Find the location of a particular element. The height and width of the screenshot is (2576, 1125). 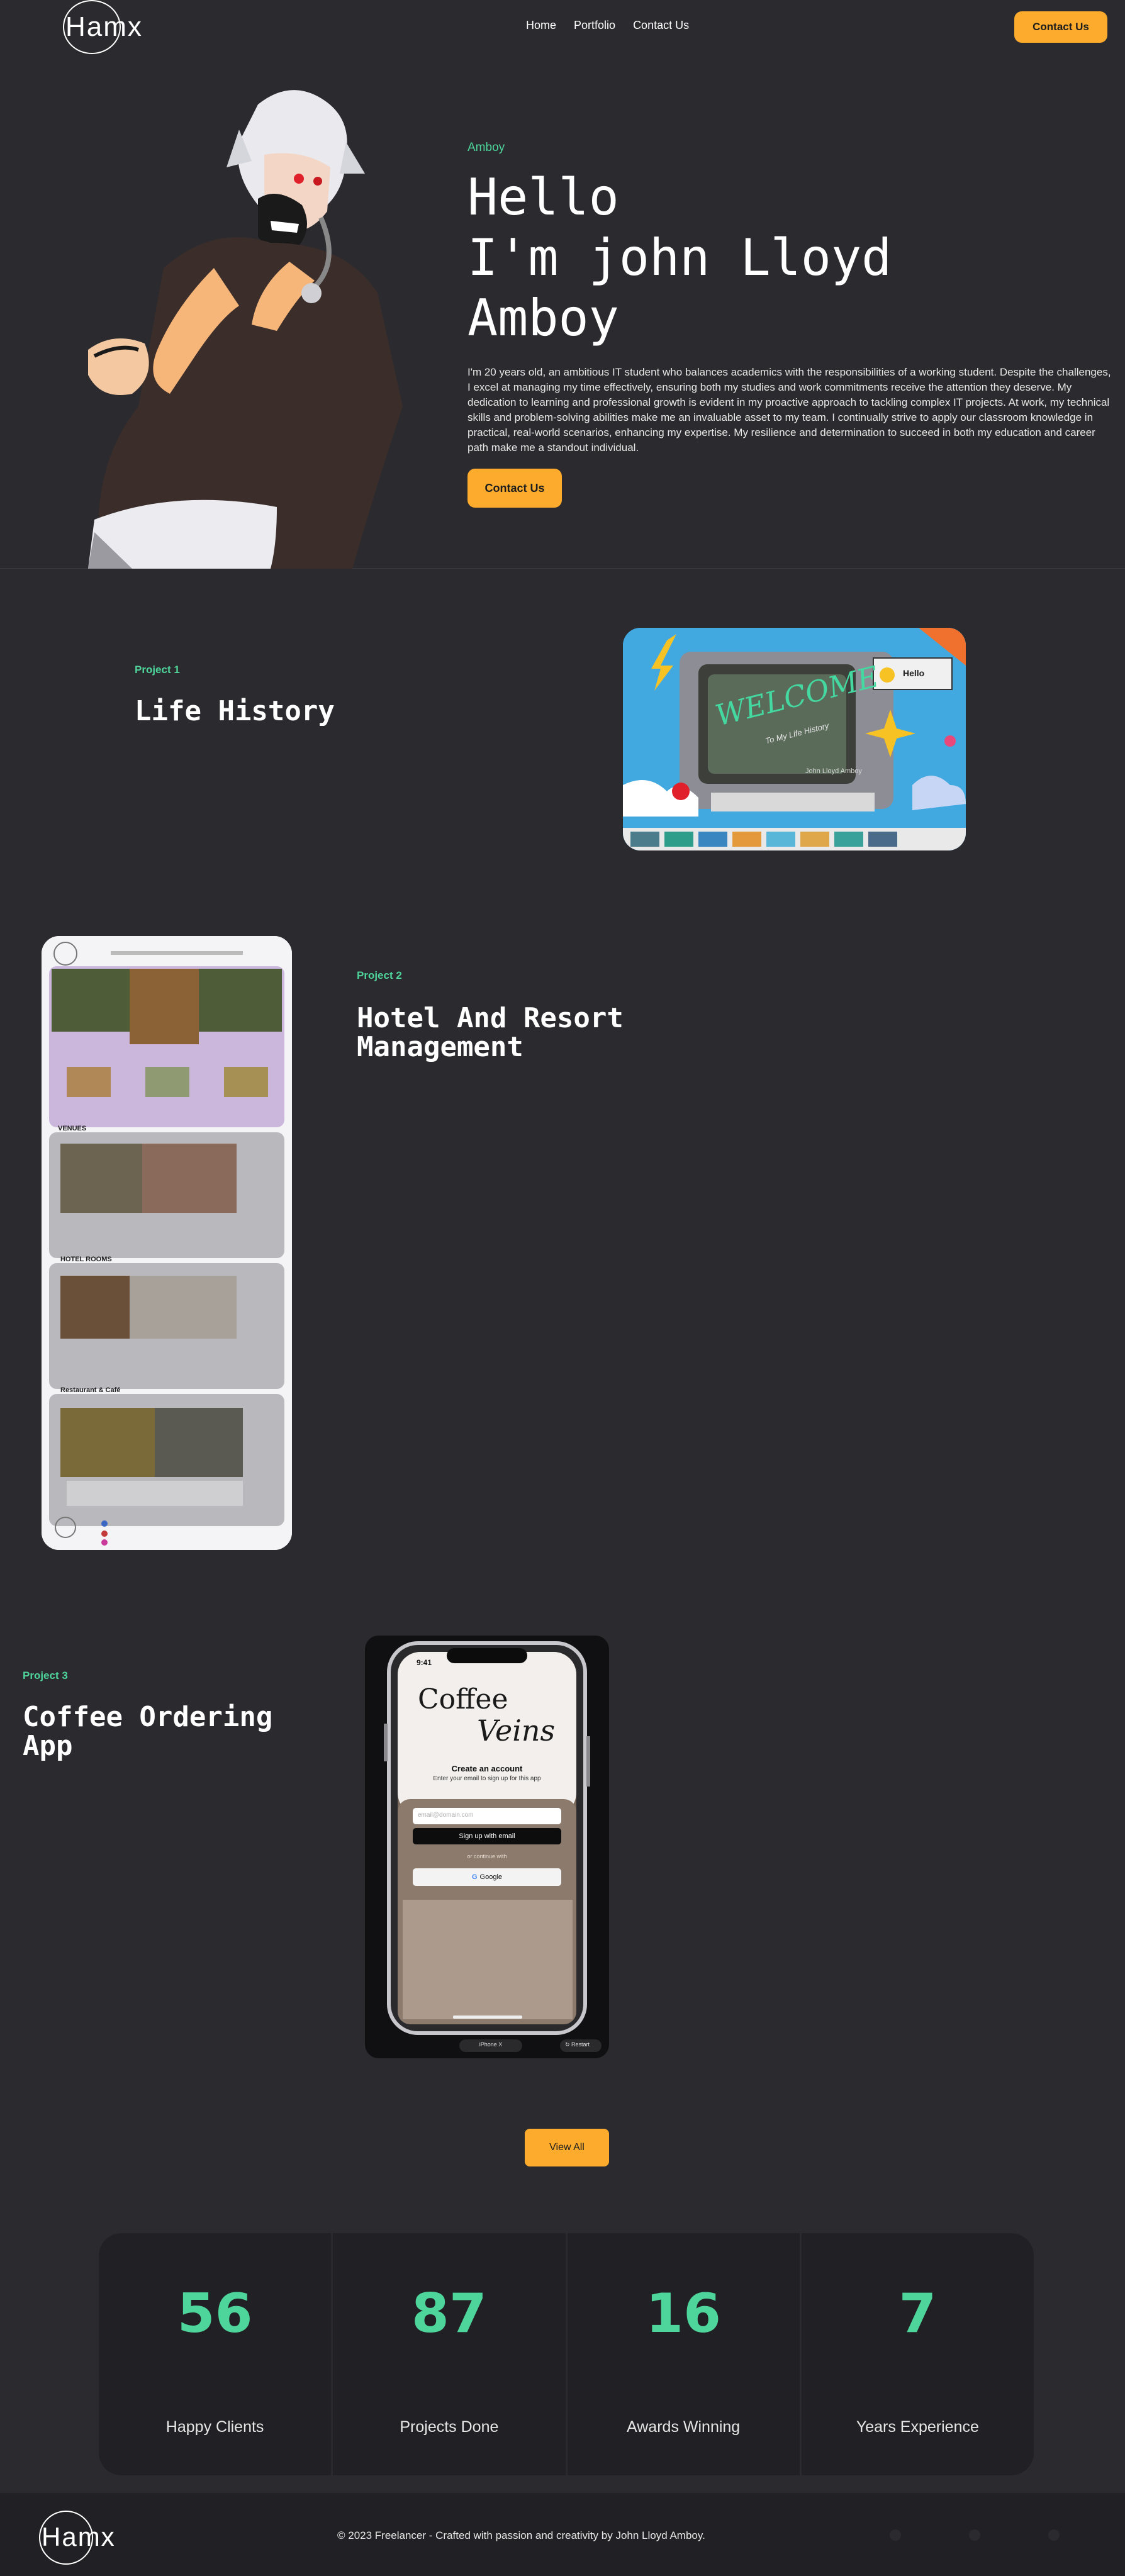

project-2-image: VENUES HOTEL ROOMS Restaurant & Café is located at coordinates (167, 1243).